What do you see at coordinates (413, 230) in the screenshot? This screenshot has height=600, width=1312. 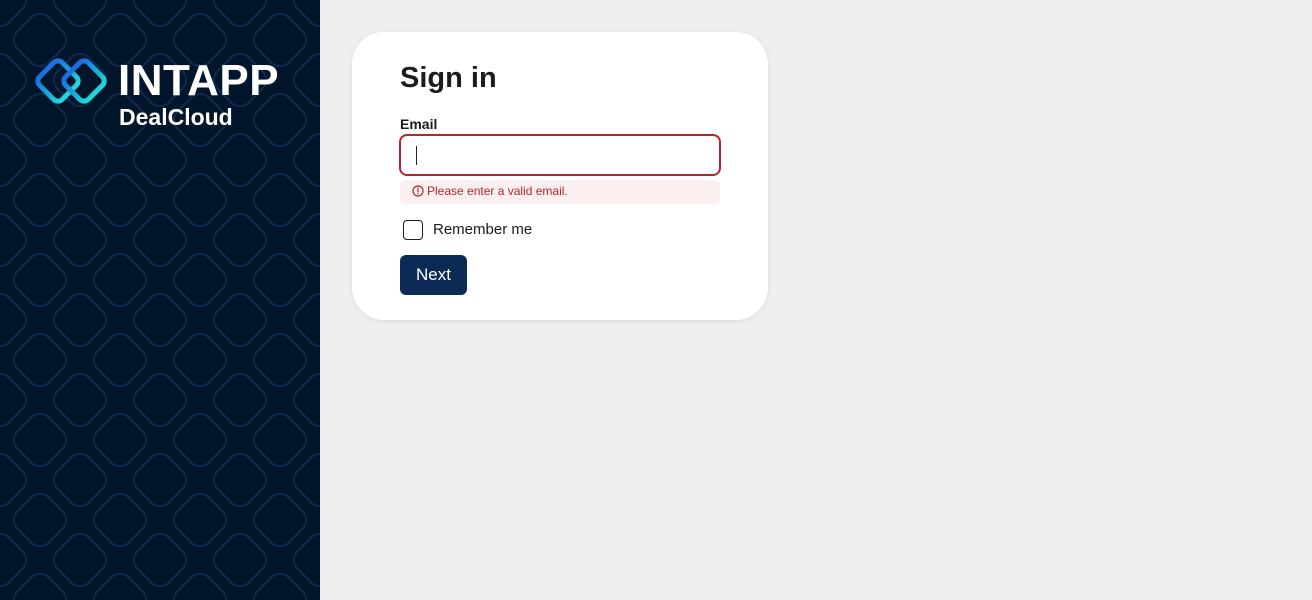 I see `remember-me-checkbox` at bounding box center [413, 230].